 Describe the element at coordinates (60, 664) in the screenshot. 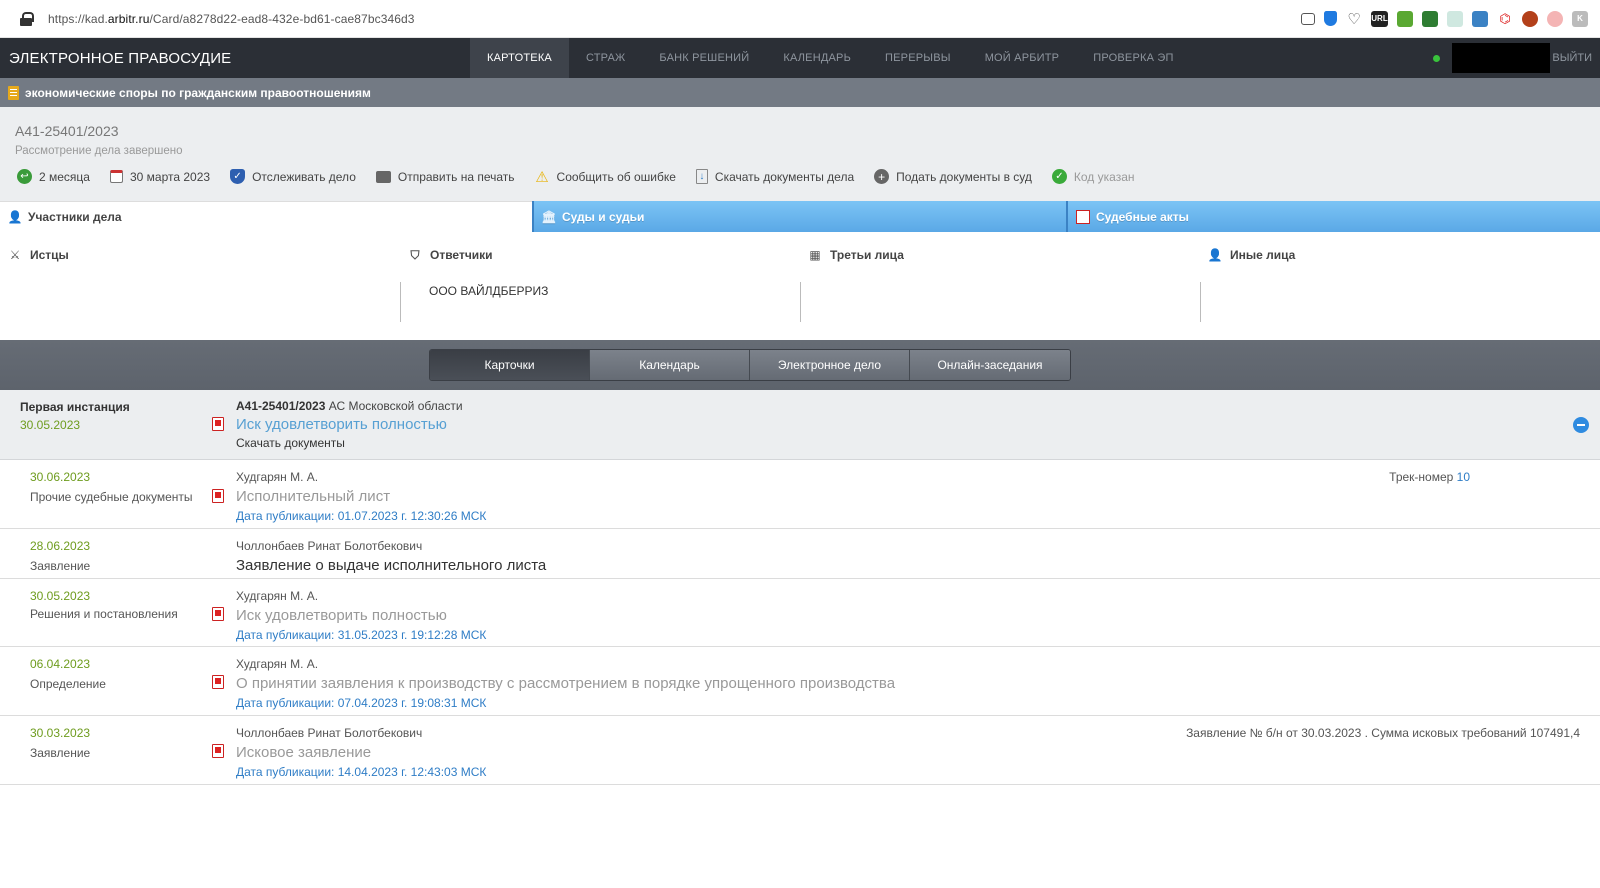

I see `document-date: 06.04.2023` at that location.